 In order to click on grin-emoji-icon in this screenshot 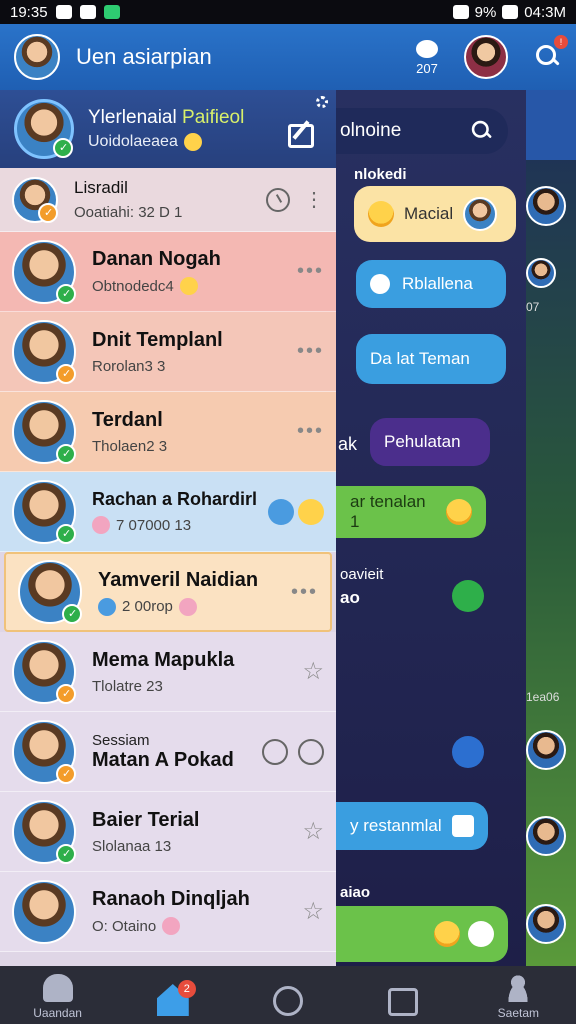, I will do `click(459, 512)`.